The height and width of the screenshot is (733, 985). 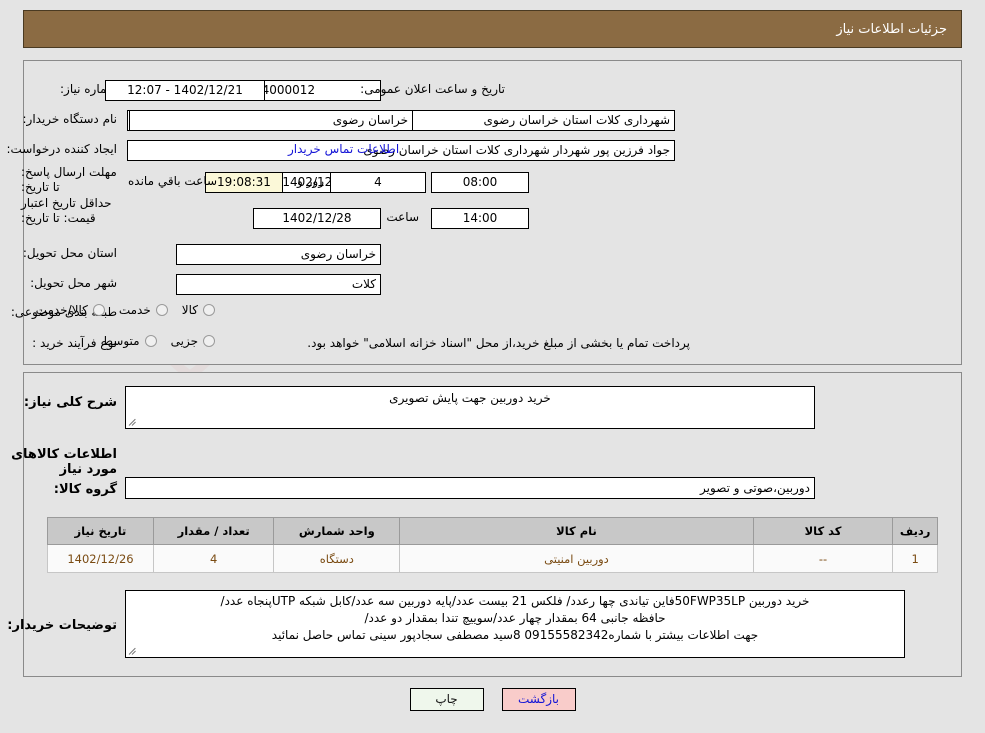 I want to click on radio-item-service: خدمت, so click(x=143, y=310).